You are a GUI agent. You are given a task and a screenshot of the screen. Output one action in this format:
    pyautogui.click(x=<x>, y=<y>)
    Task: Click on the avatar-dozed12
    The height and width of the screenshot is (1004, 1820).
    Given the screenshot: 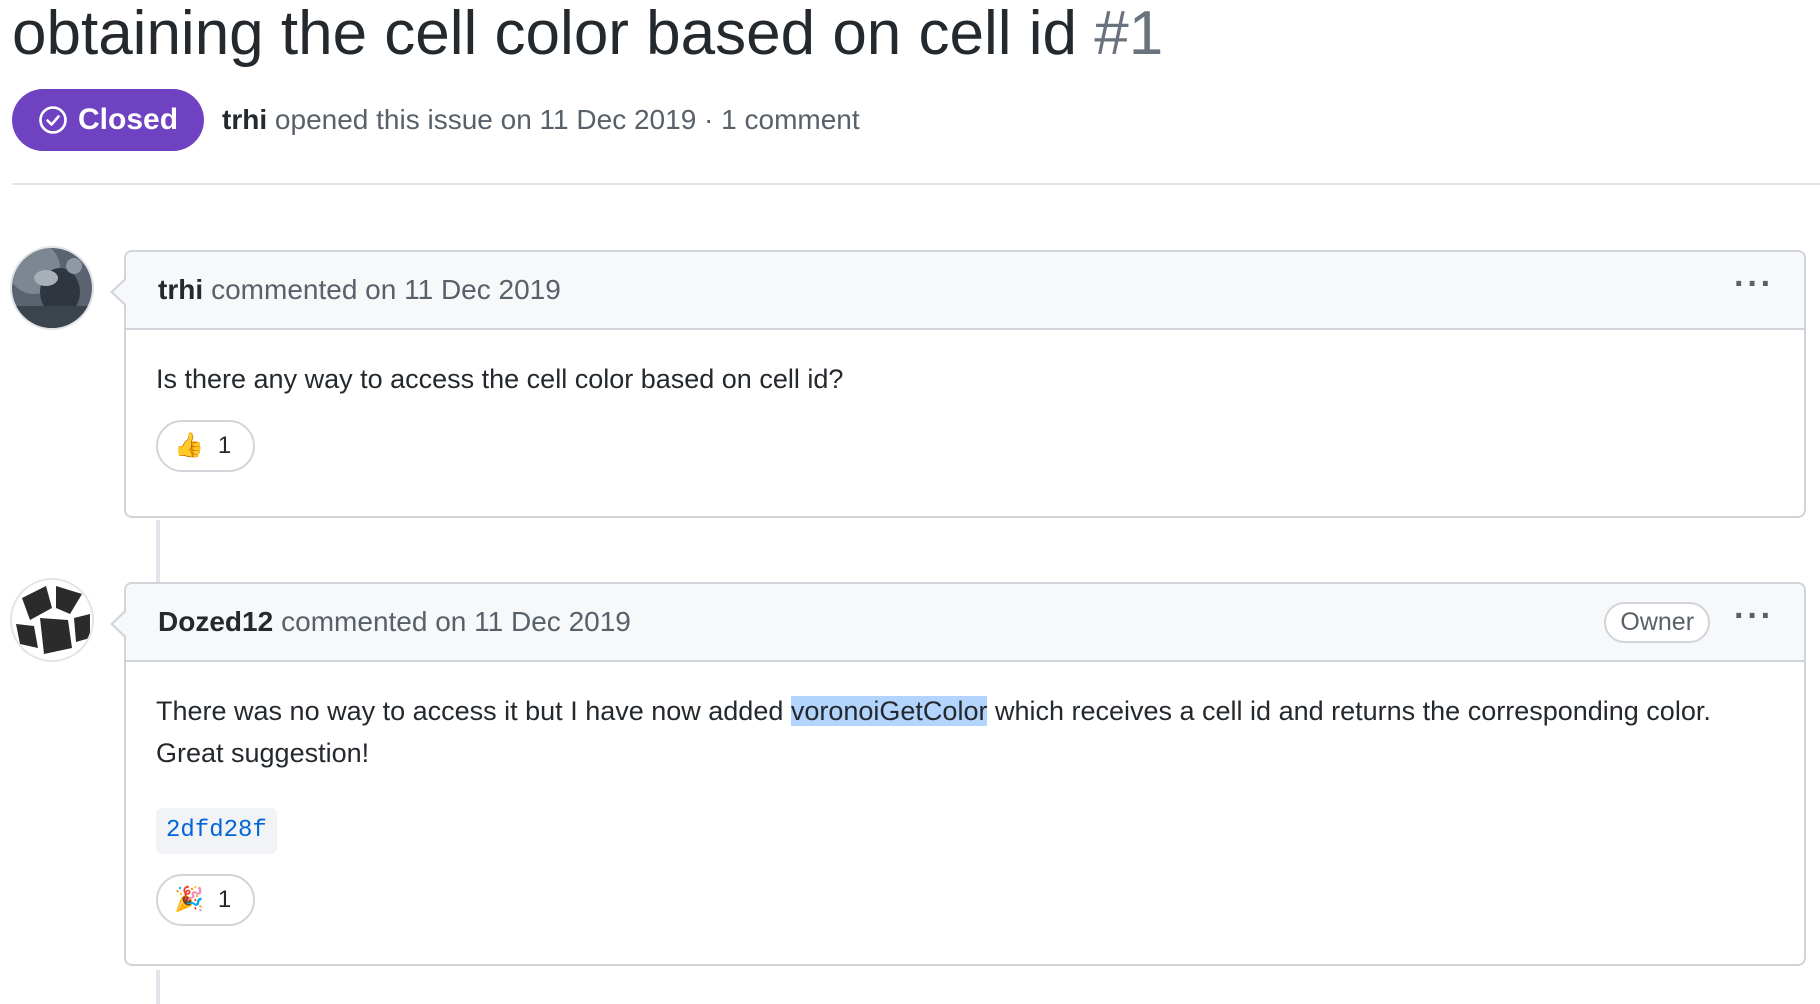 What is the action you would take?
    pyautogui.click(x=52, y=620)
    